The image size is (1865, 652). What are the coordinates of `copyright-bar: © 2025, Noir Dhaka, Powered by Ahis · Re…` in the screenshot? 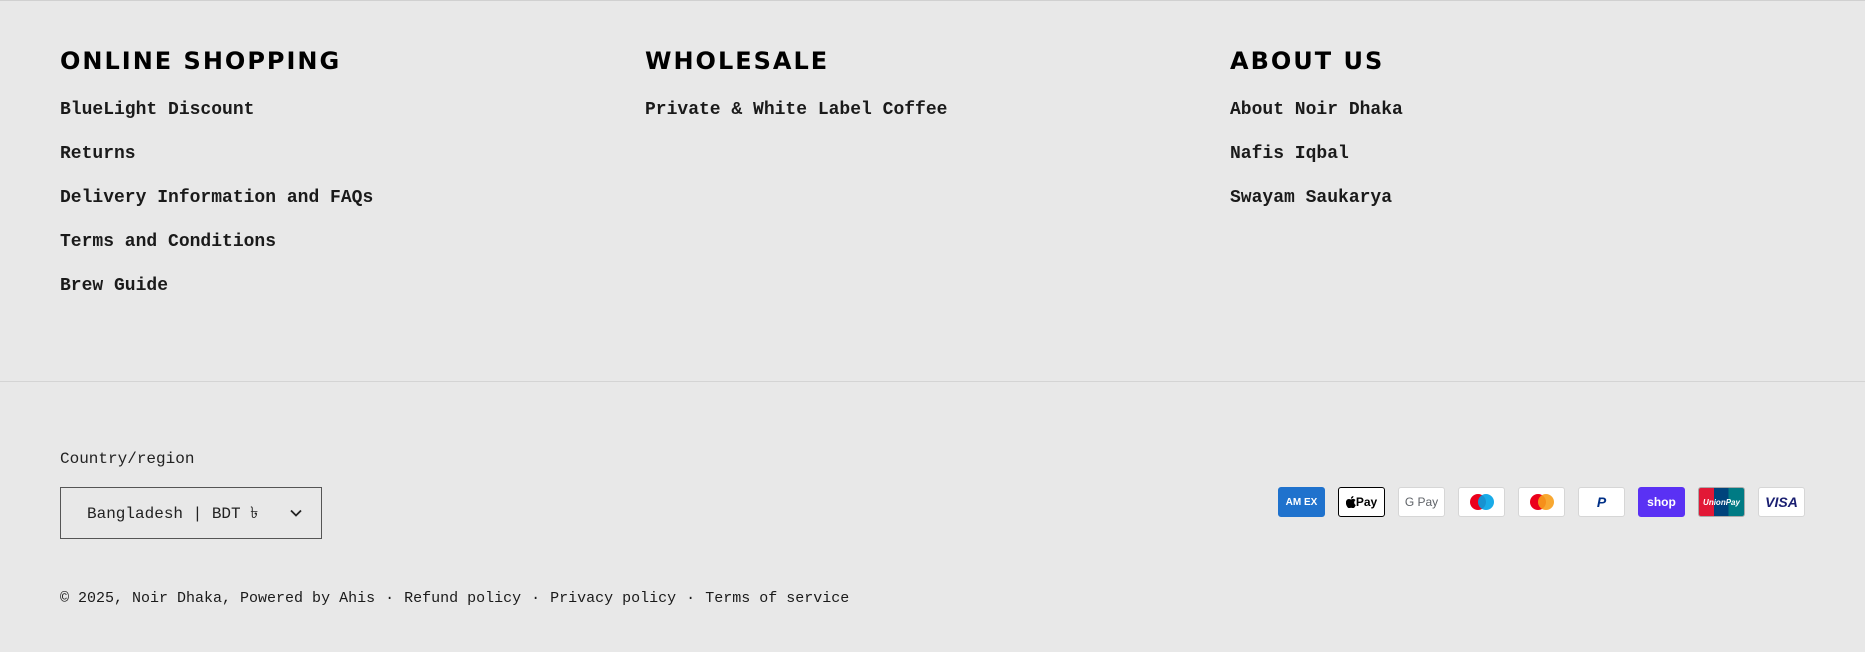 It's located at (454, 598).